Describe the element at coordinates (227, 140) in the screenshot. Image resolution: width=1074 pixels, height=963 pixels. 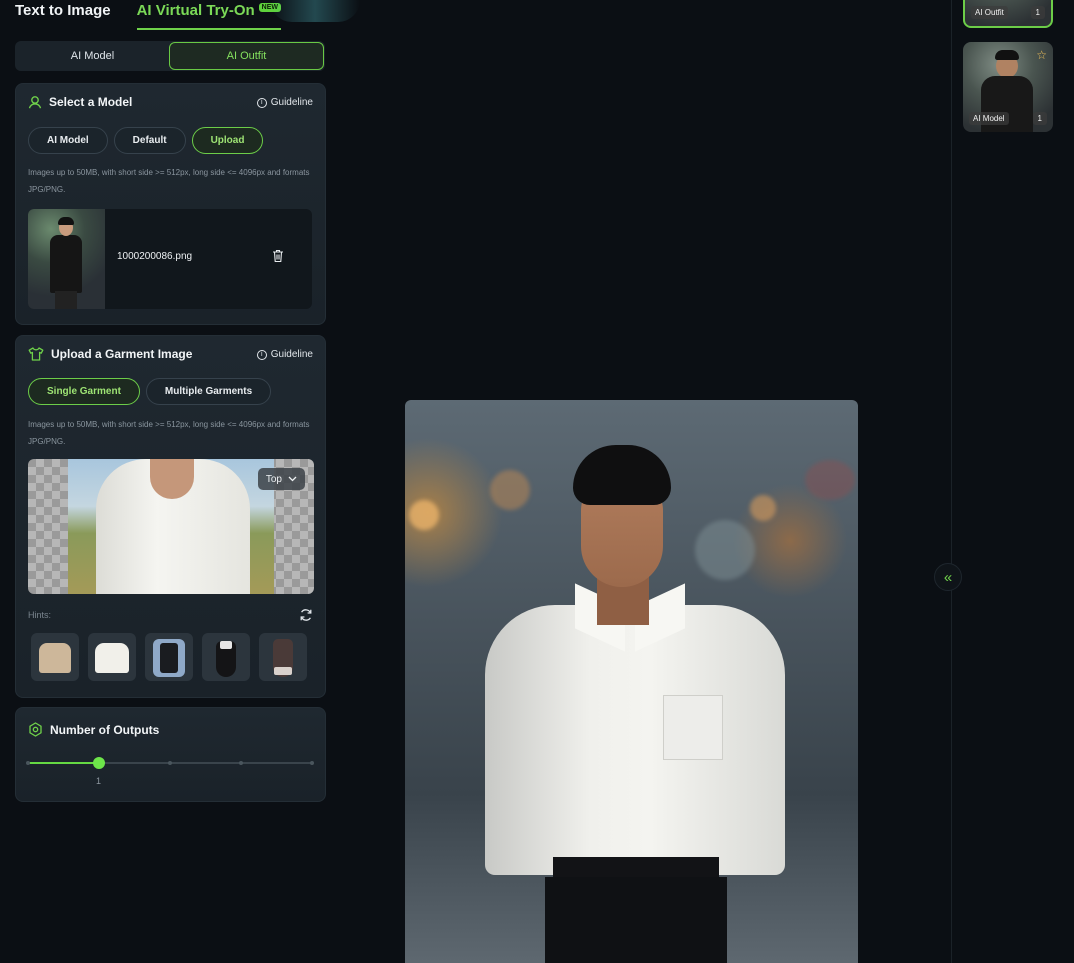
I see `source-upload-button: Upload` at that location.